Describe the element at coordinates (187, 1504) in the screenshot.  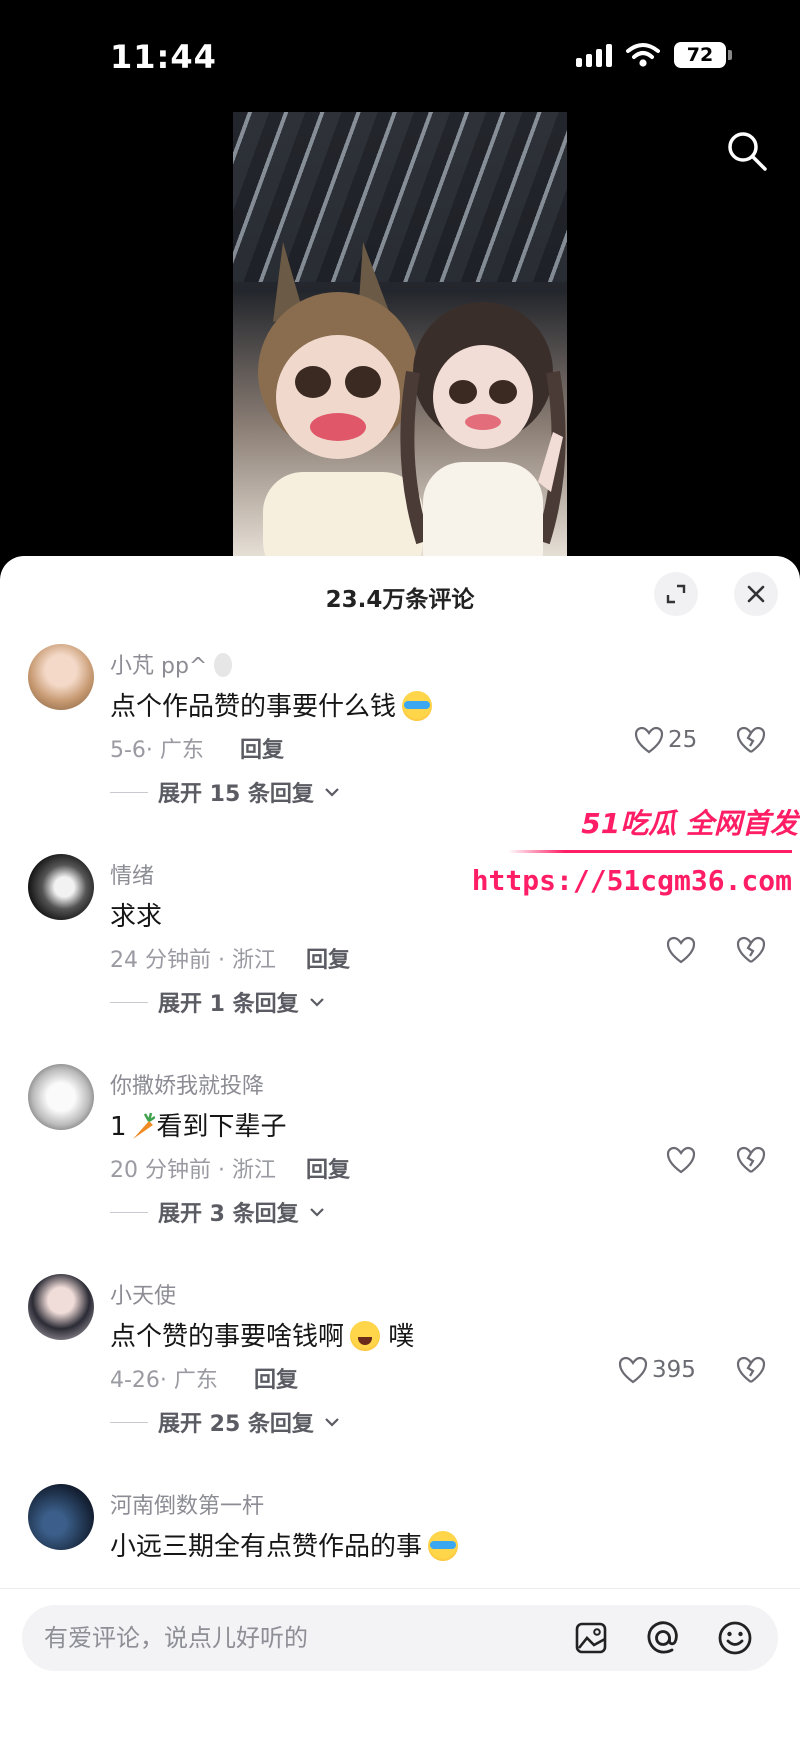
I see `comment-username: 河南倒数第一杆` at that location.